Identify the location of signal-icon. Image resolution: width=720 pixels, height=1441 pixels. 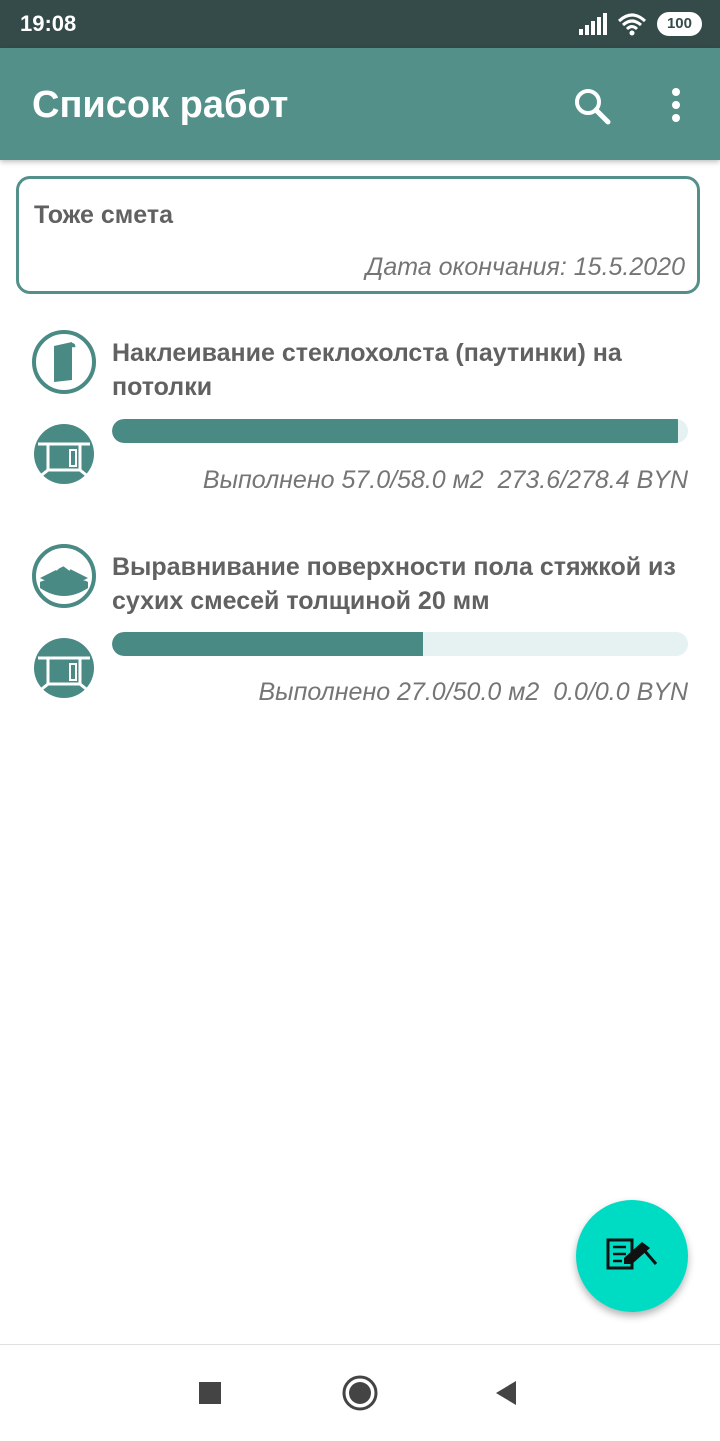
(592, 24).